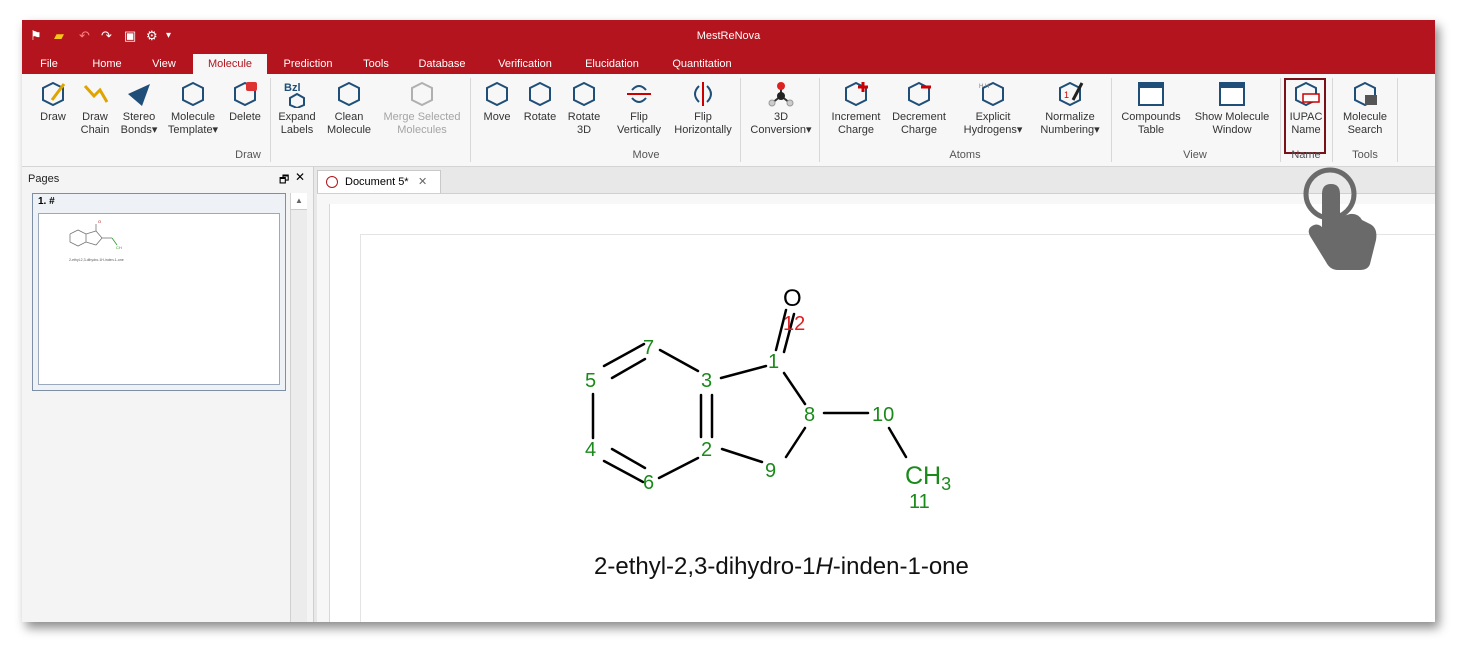 The image size is (1477, 662). Describe the element at coordinates (284, 180) in the screenshot. I see `float-panel-icon: 🗗` at that location.